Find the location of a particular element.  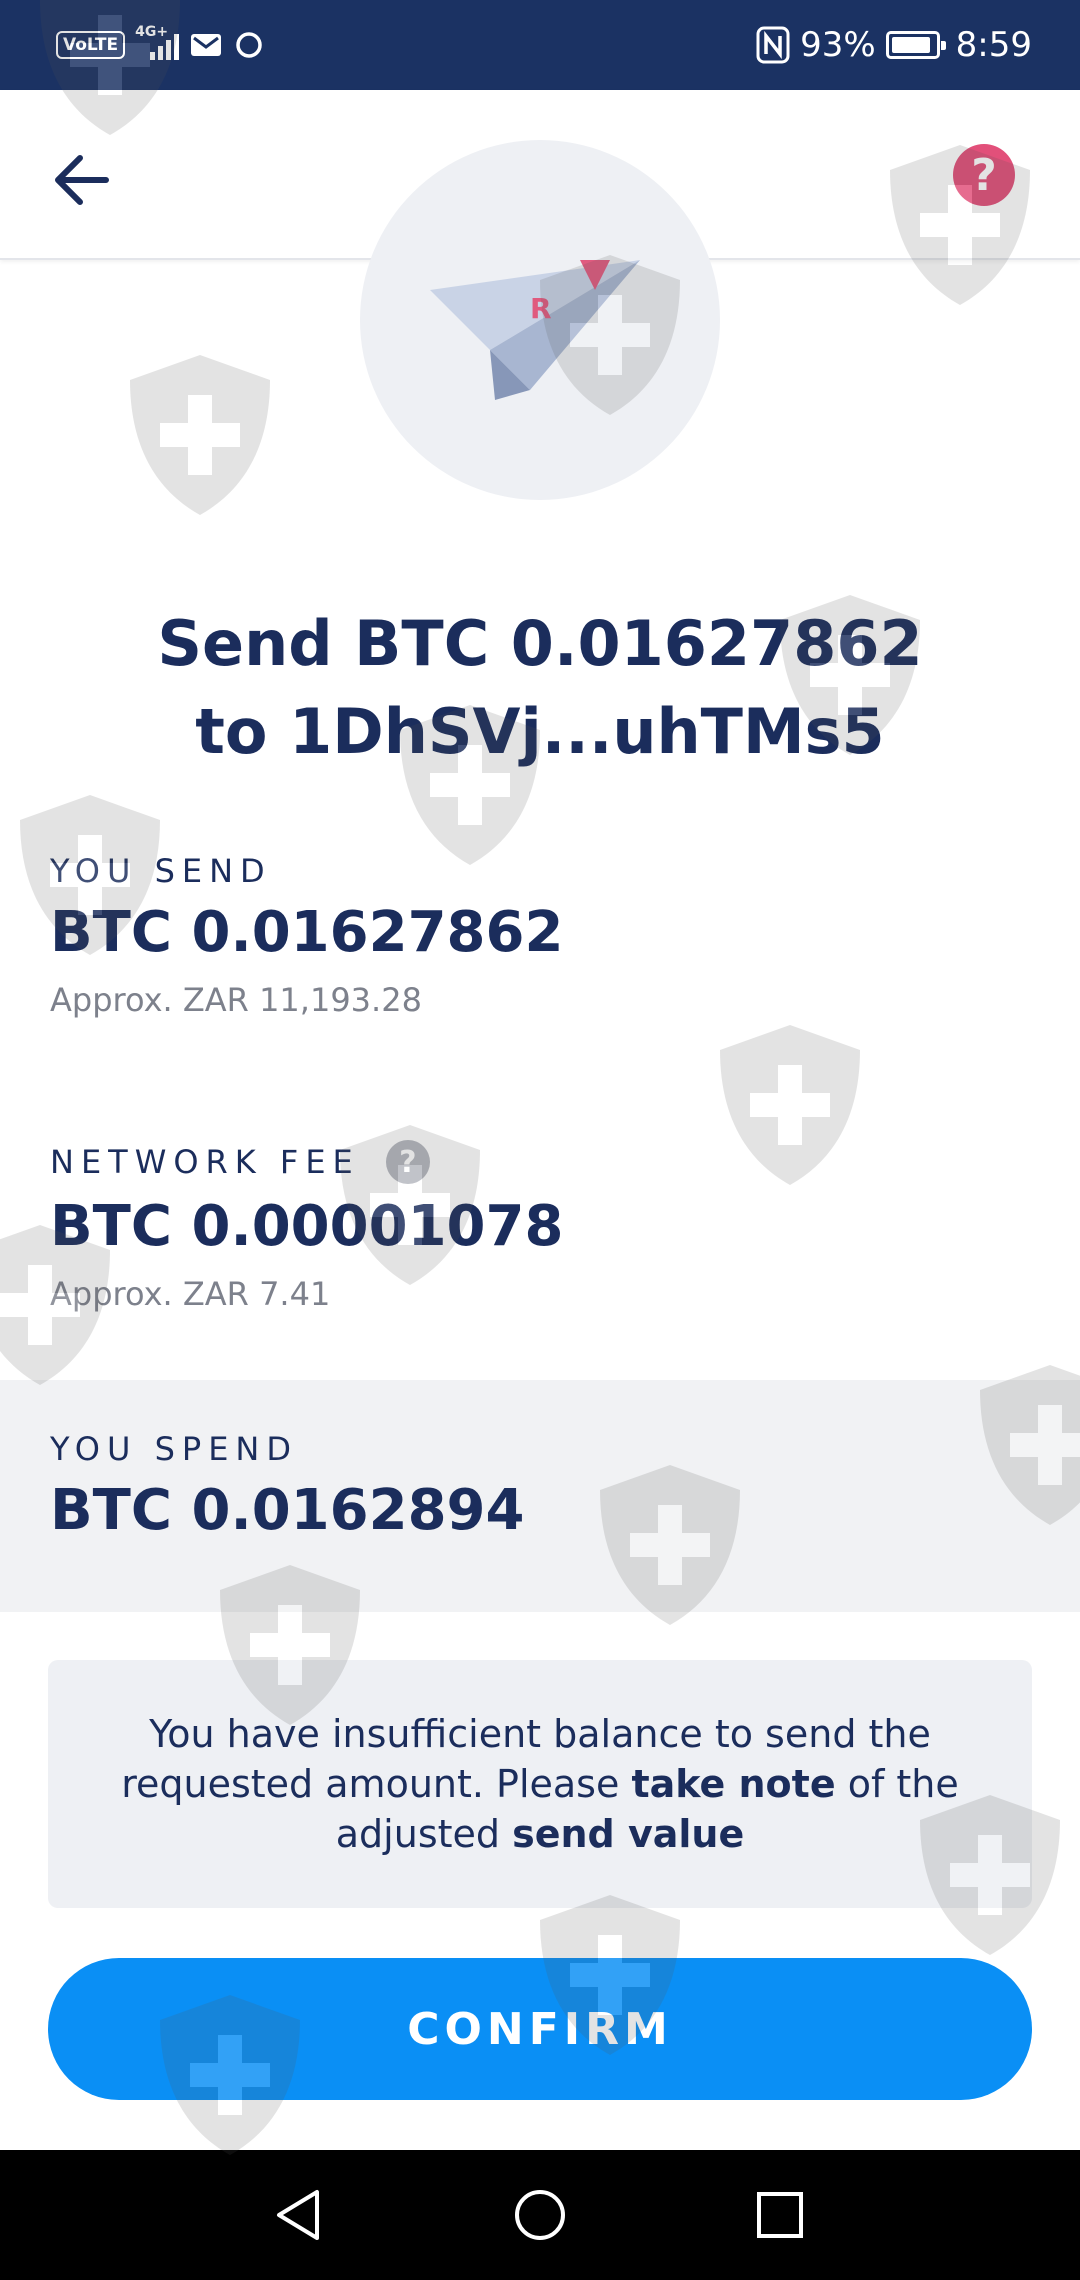

mail-icon is located at coordinates (206, 45).